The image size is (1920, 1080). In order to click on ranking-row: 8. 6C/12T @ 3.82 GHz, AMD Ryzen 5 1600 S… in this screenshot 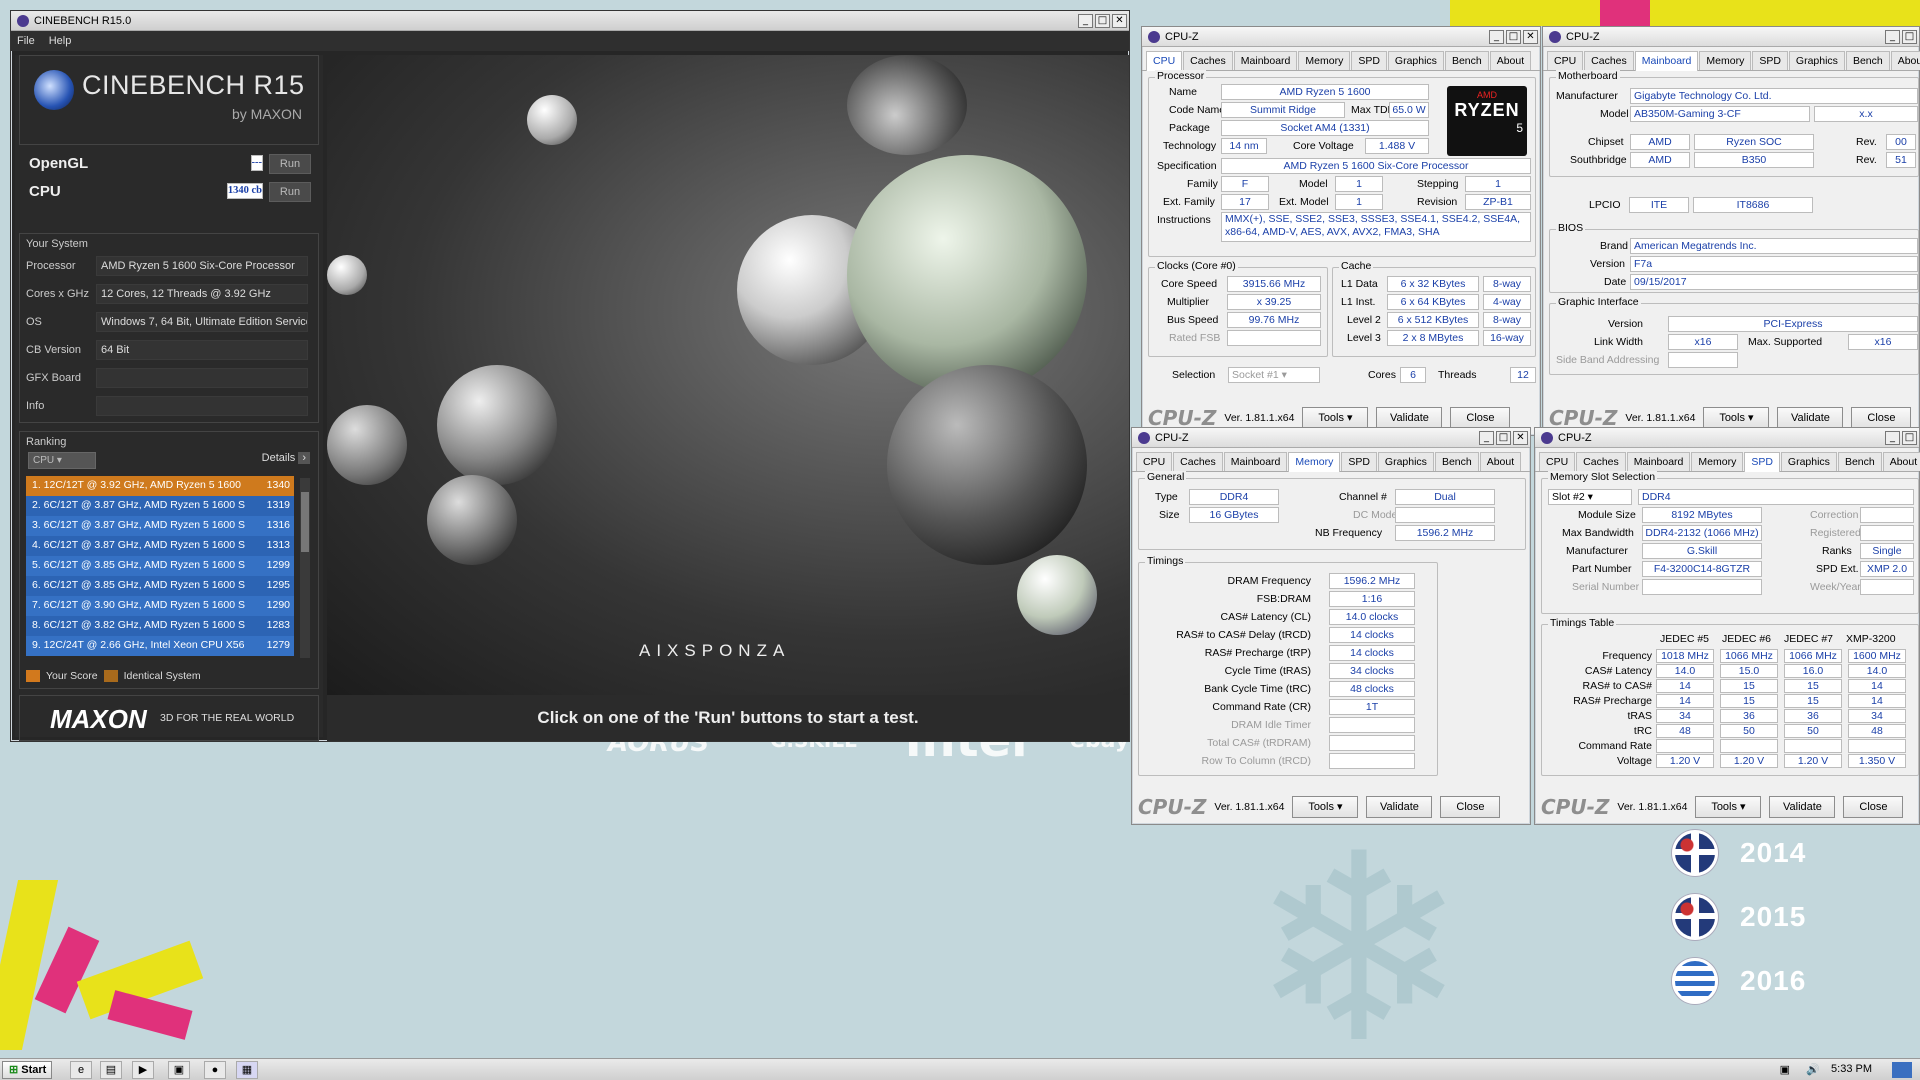, I will do `click(160, 626)`.